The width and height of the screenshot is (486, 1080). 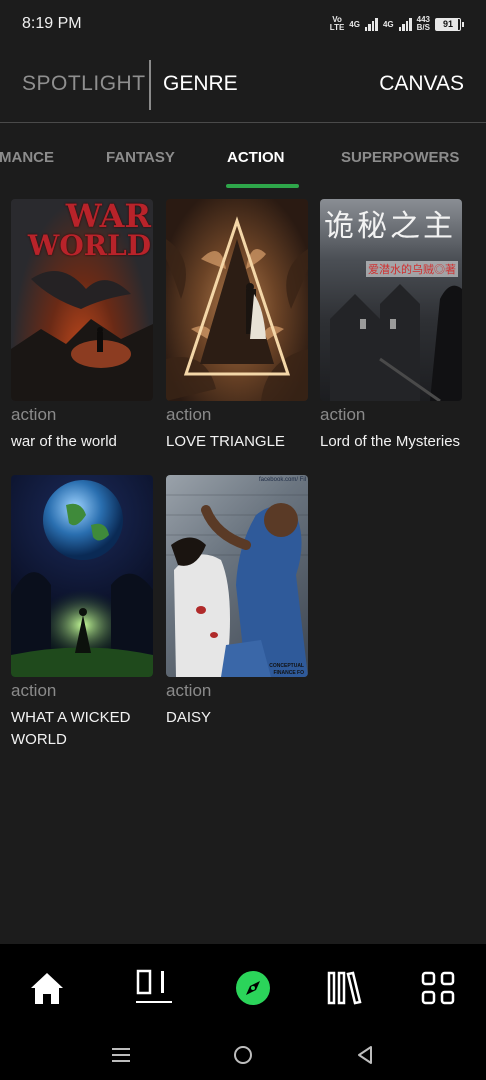 What do you see at coordinates (256, 157) in the screenshot?
I see `genre-tab-action: ACTION` at bounding box center [256, 157].